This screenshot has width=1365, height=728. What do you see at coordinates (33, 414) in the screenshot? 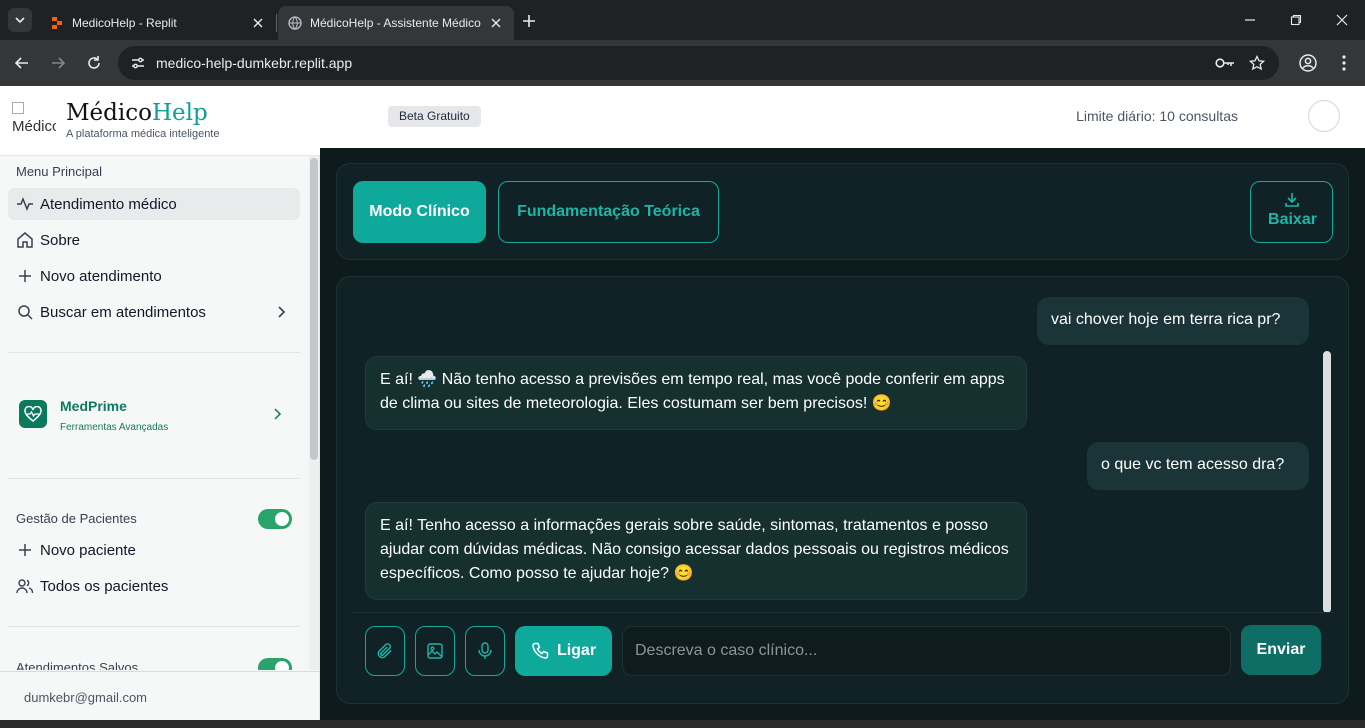
I see `heart-pulse-icon` at bounding box center [33, 414].